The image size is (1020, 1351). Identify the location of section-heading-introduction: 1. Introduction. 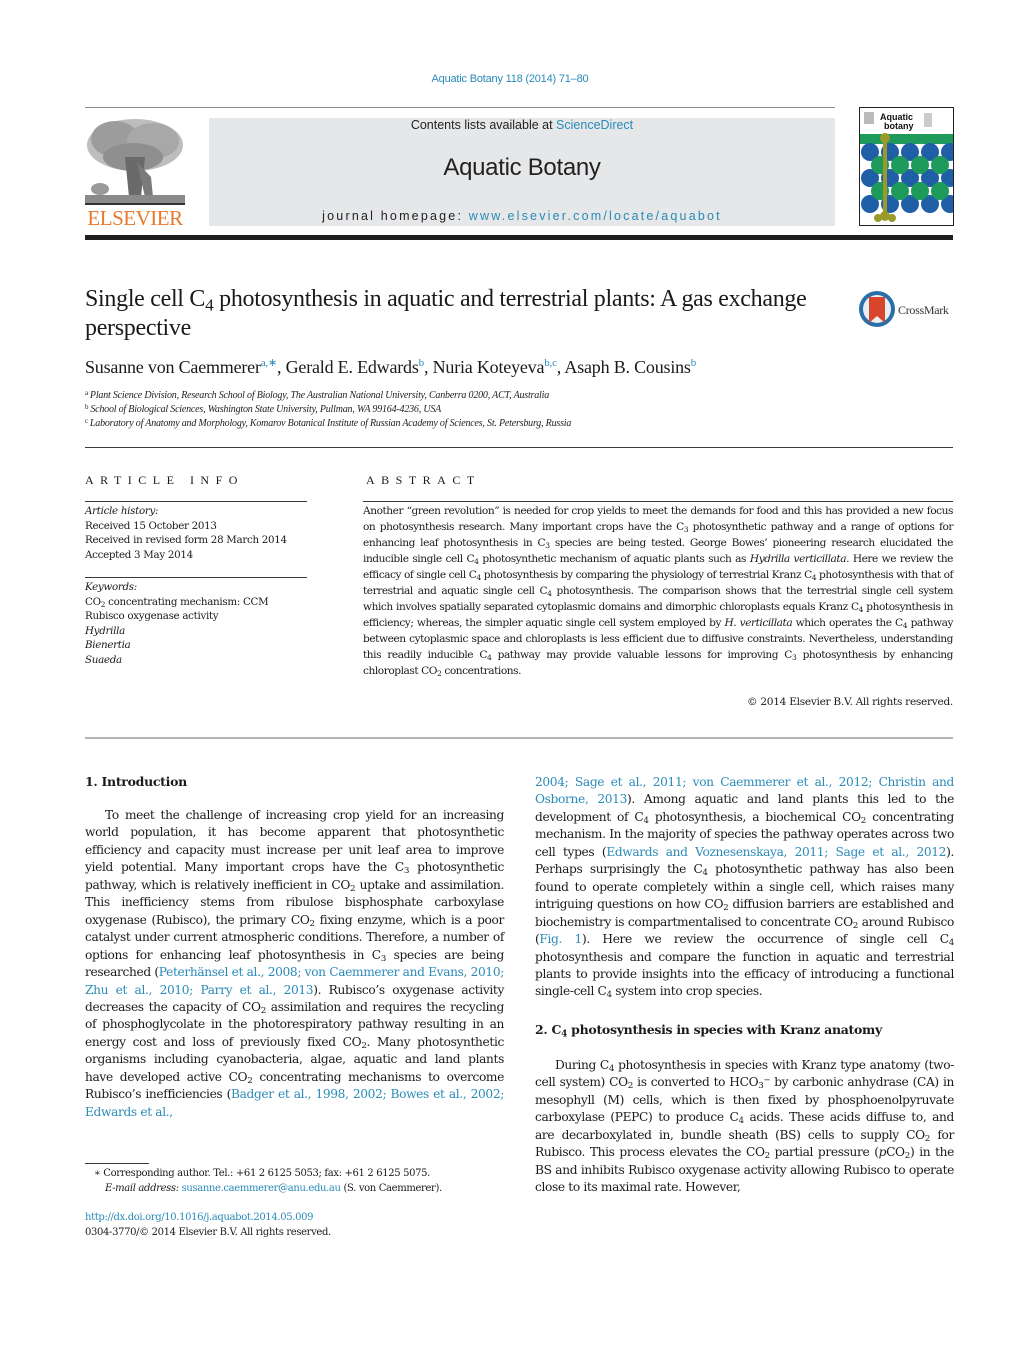
(136, 781).